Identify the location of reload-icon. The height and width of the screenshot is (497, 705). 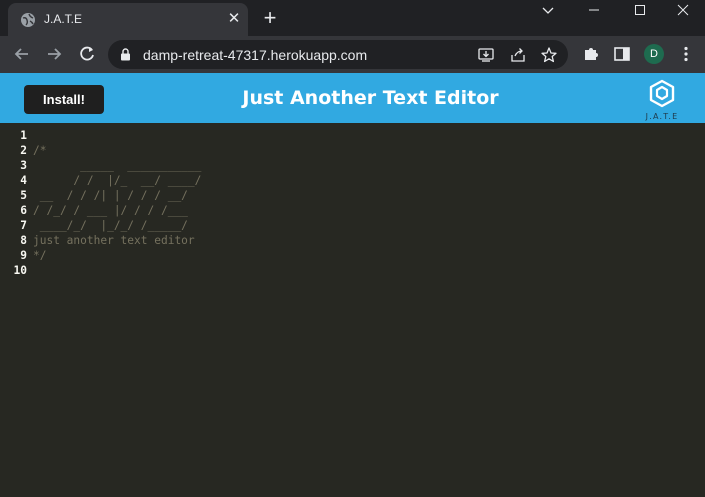
(87, 54).